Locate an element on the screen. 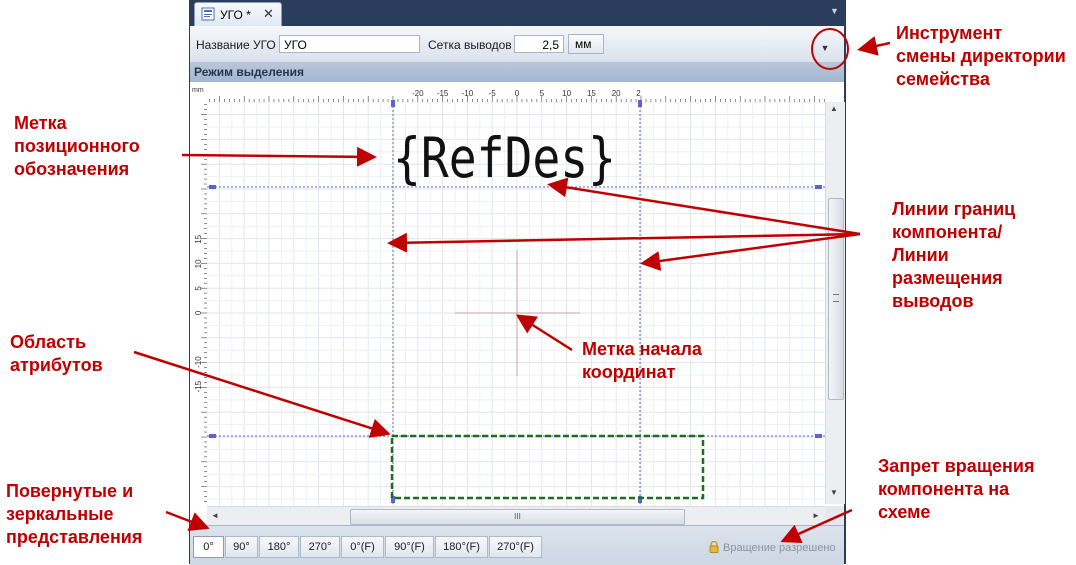  arrow-refdes is located at coordinates (279, 156).